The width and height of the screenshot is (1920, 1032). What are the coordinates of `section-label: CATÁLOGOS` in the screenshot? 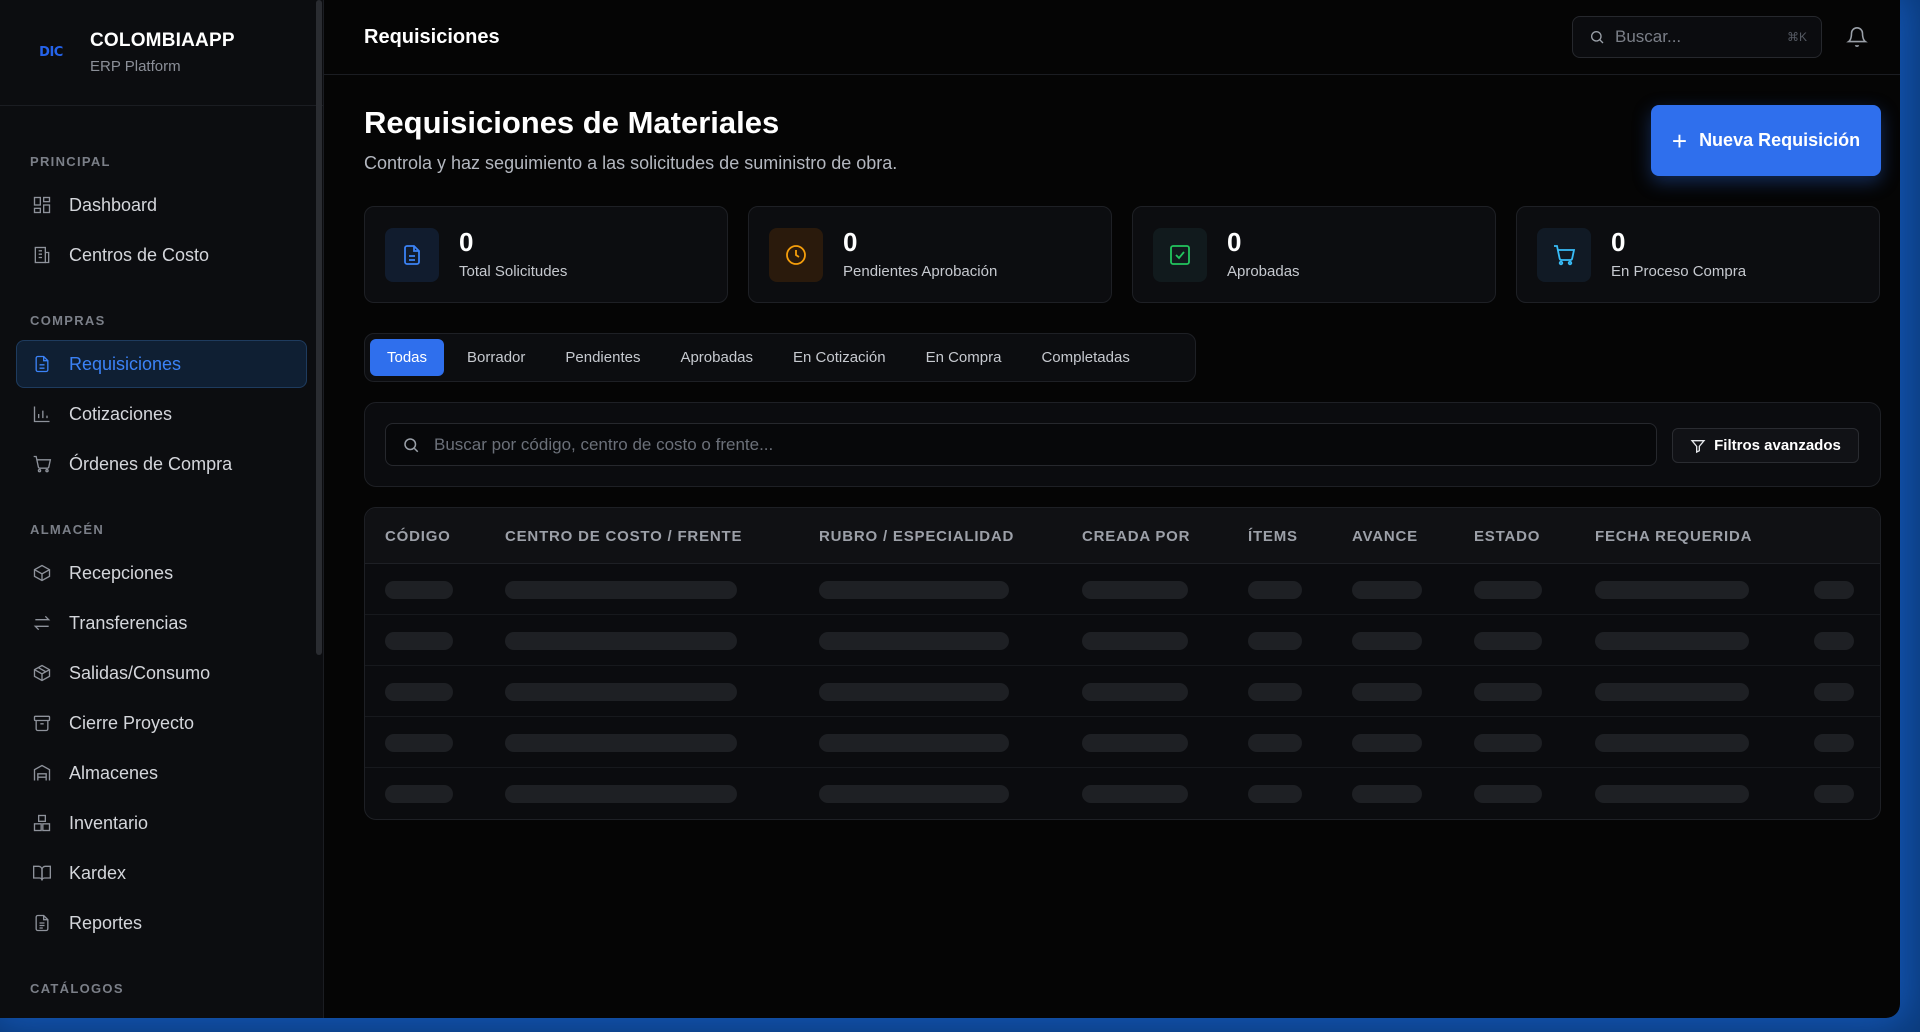 It's located at (77, 988).